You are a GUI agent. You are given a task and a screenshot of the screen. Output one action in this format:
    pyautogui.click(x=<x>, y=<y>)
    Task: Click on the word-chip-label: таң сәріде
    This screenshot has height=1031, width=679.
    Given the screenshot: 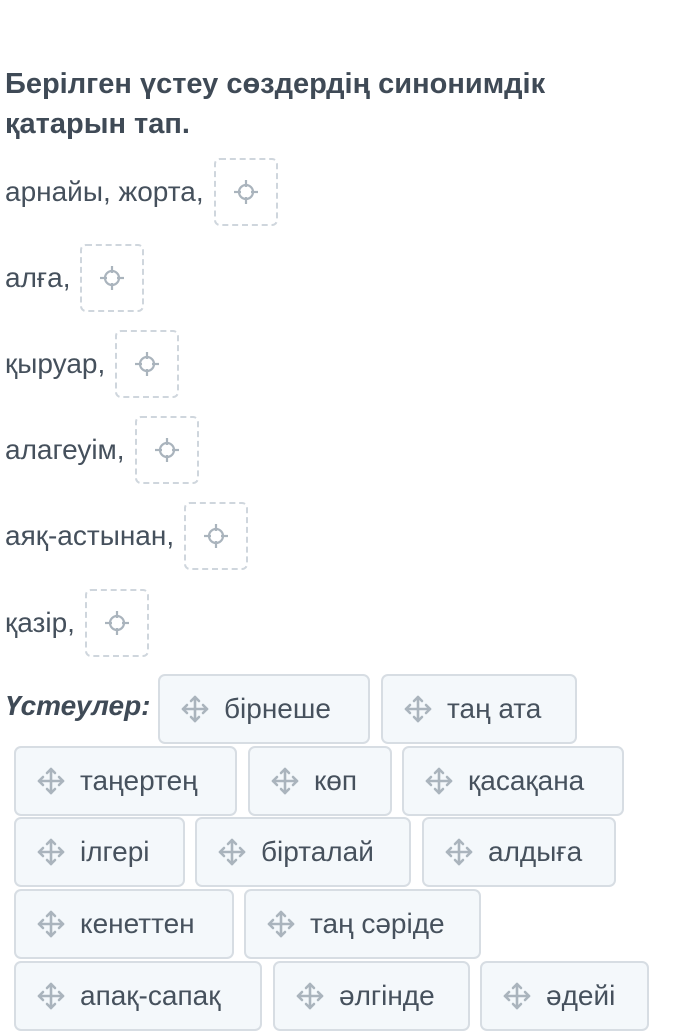 What is the action you would take?
    pyautogui.click(x=377, y=923)
    